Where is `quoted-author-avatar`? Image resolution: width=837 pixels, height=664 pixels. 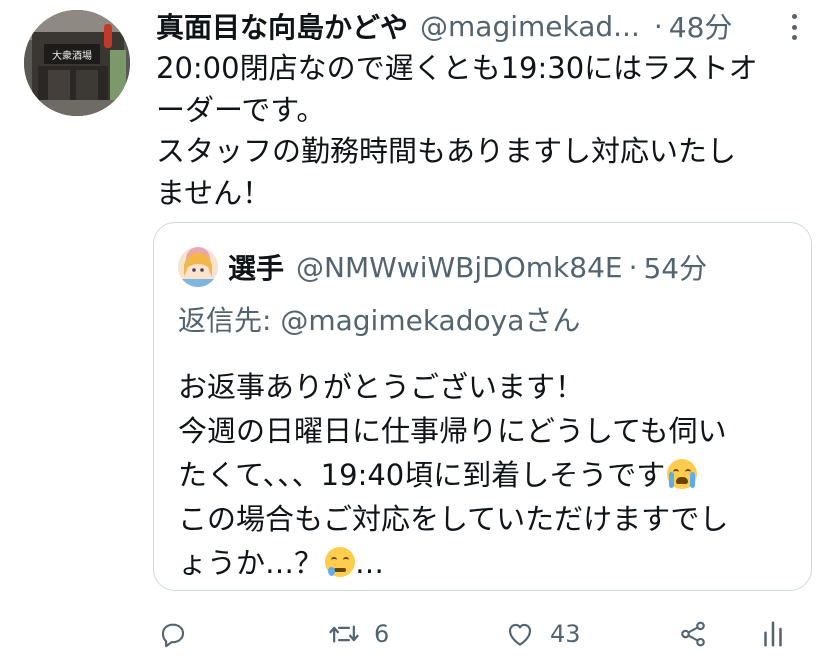 quoted-author-avatar is located at coordinates (198, 267).